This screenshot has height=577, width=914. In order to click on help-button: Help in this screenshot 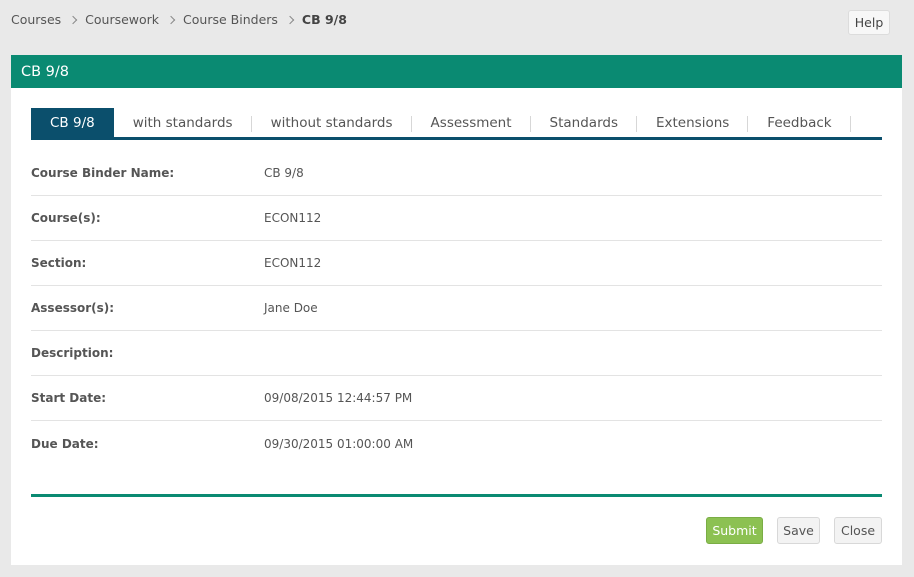, I will do `click(869, 22)`.